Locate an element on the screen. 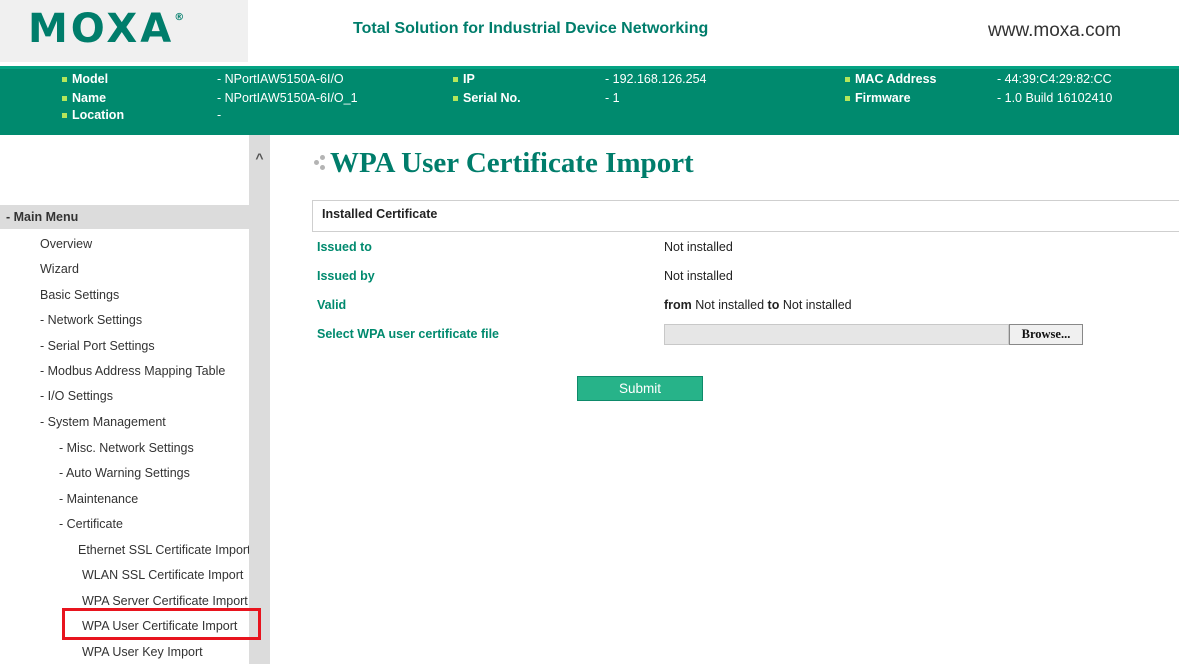 This screenshot has width=1179, height=664. issued-to-value: Not installed is located at coordinates (698, 247).